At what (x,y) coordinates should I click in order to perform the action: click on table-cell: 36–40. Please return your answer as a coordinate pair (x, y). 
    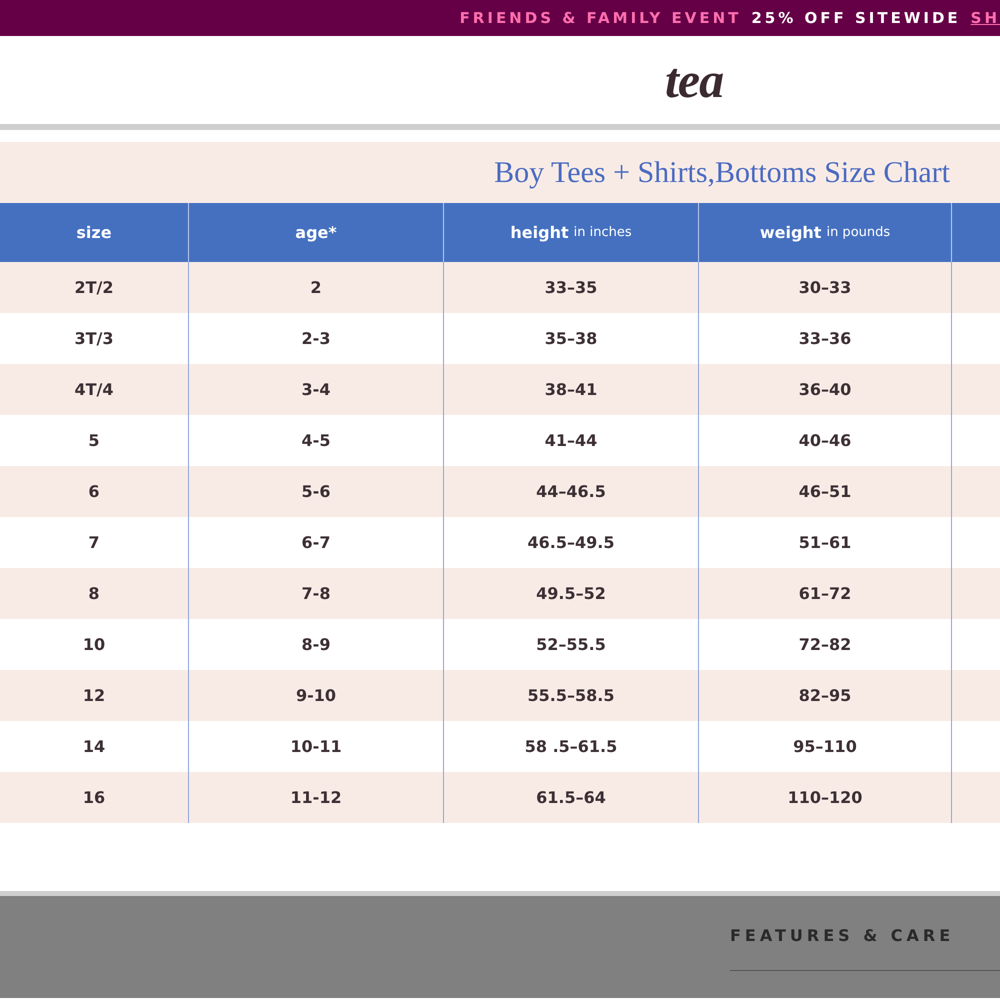
    Looking at the image, I should click on (825, 389).